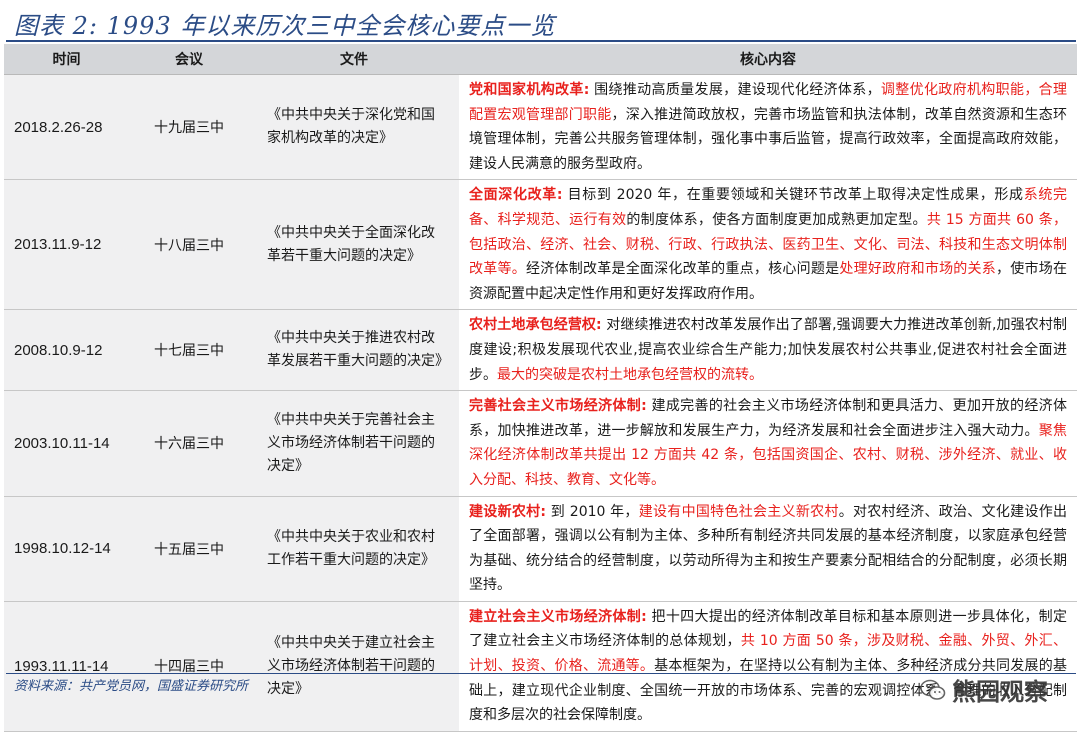 The width and height of the screenshot is (1080, 743). I want to click on title-divider, so click(541, 41).